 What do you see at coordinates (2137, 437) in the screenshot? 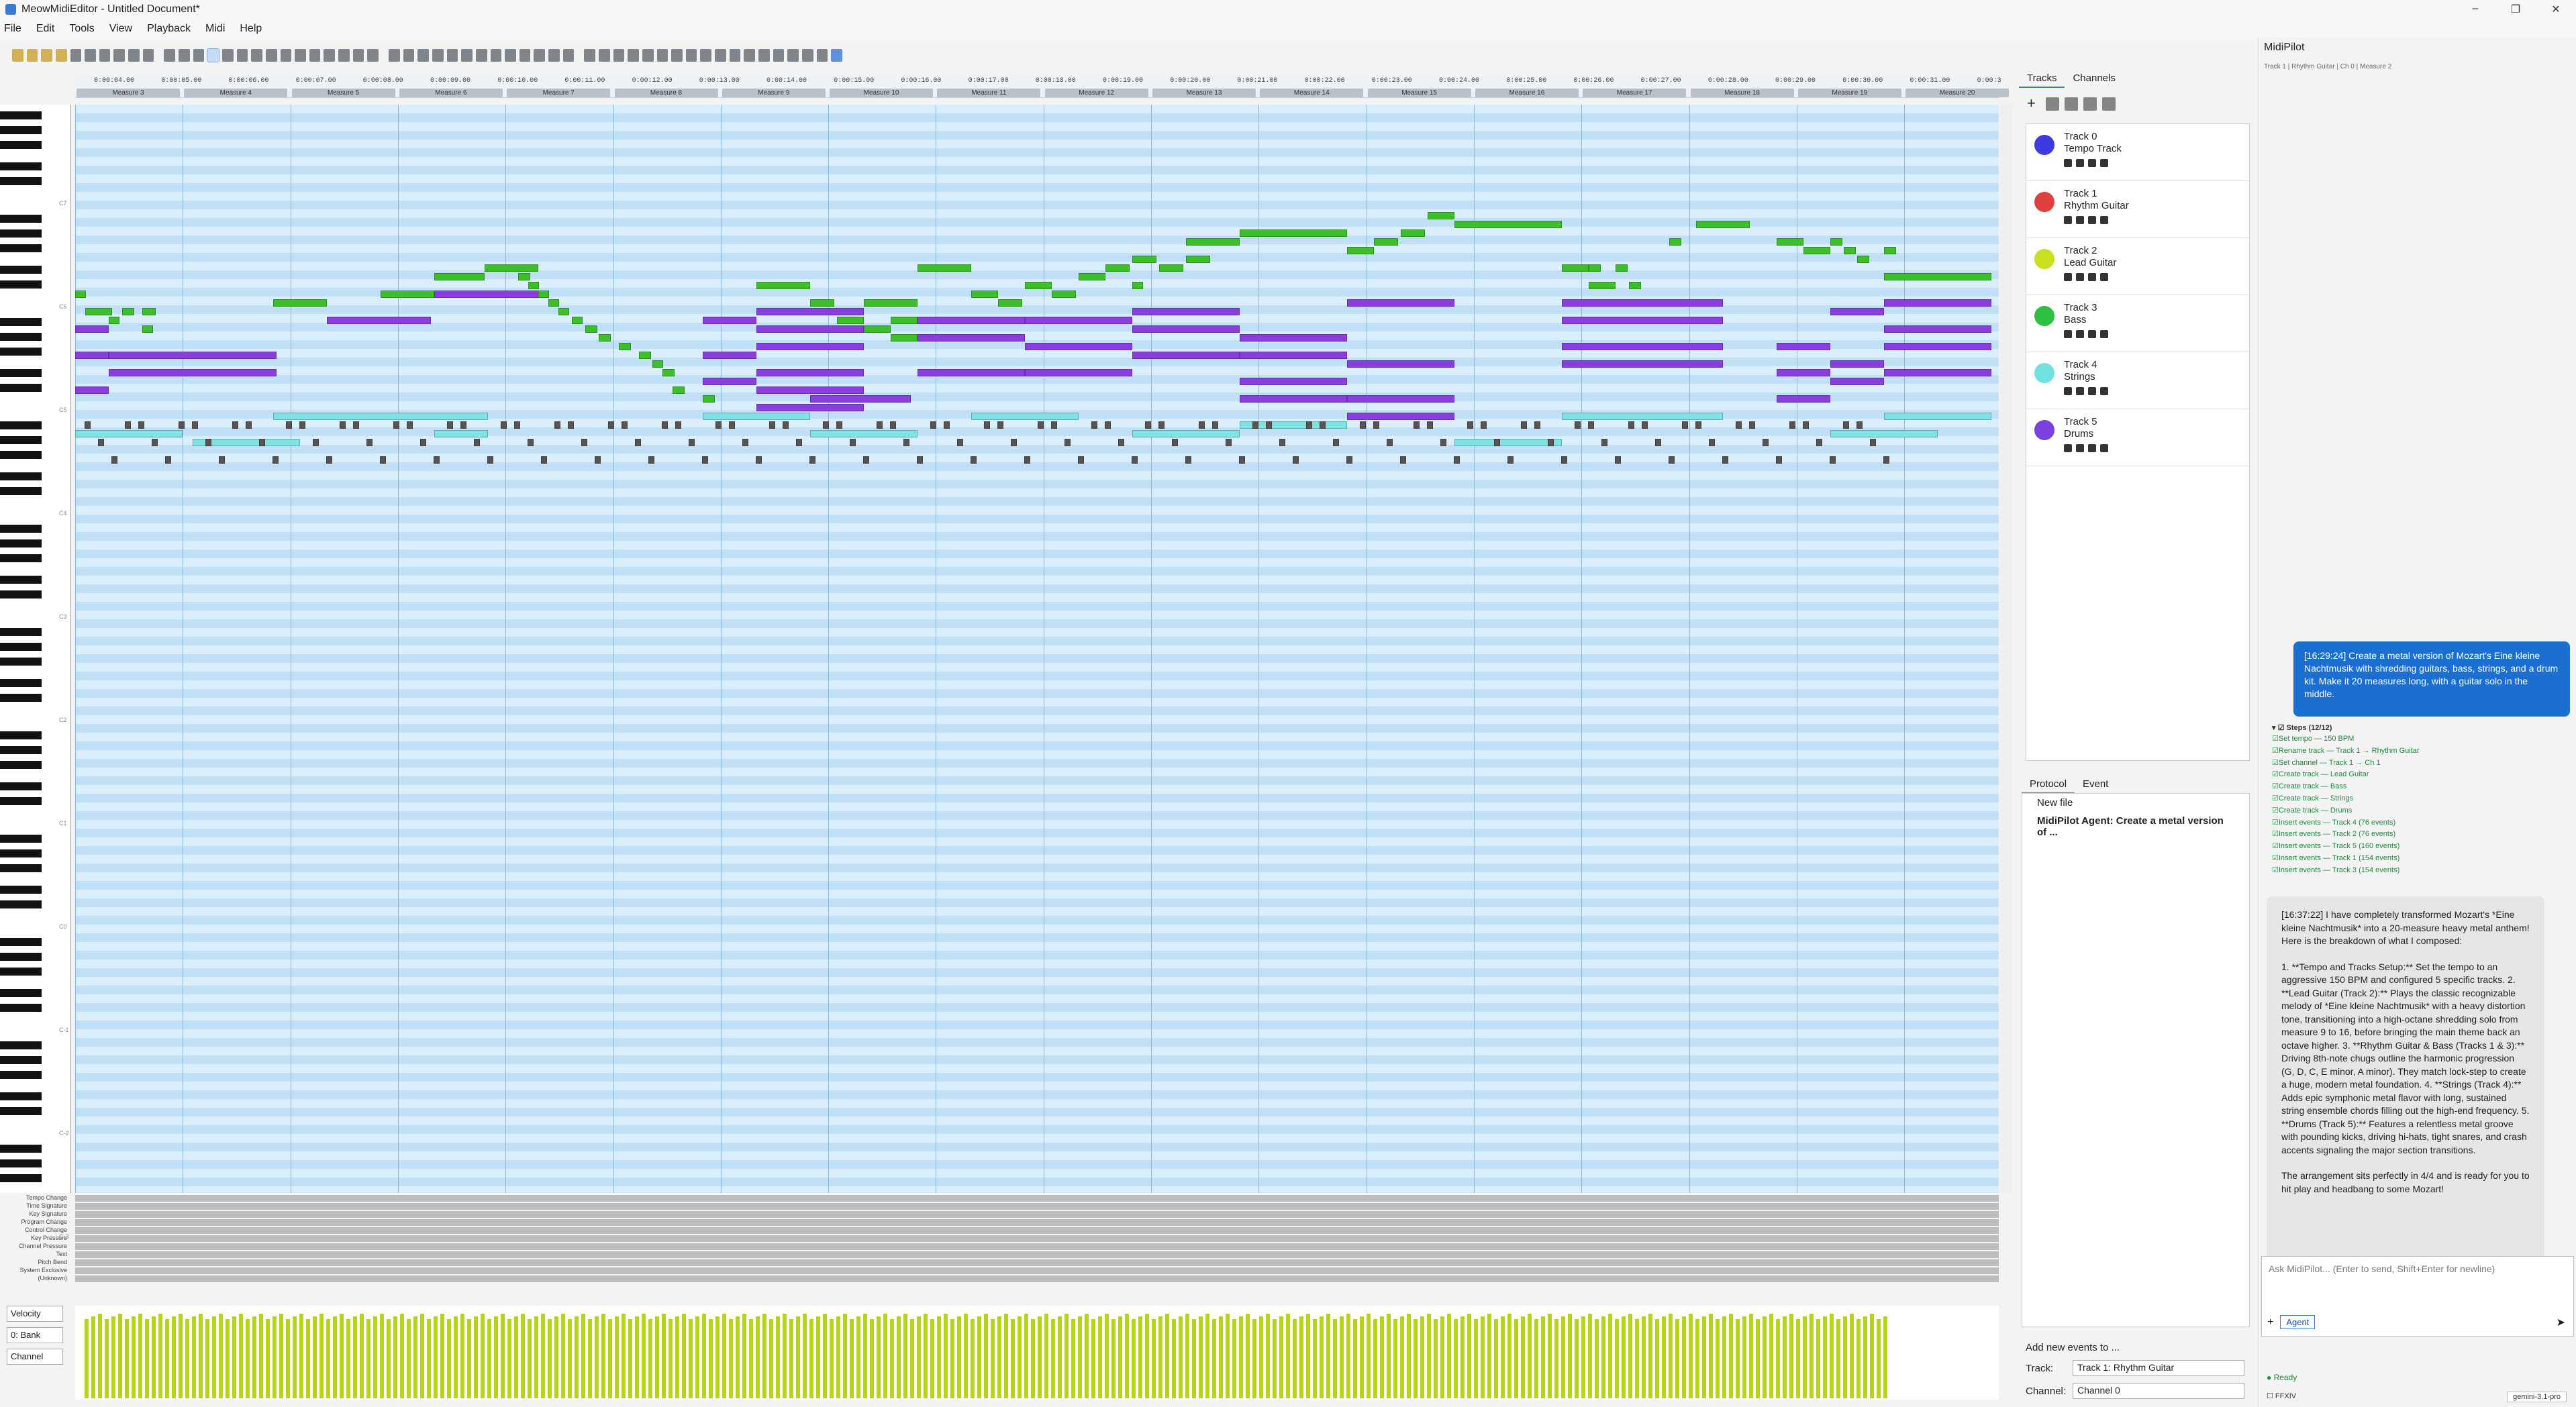
I see `track-row: Track 5 Drums` at bounding box center [2137, 437].